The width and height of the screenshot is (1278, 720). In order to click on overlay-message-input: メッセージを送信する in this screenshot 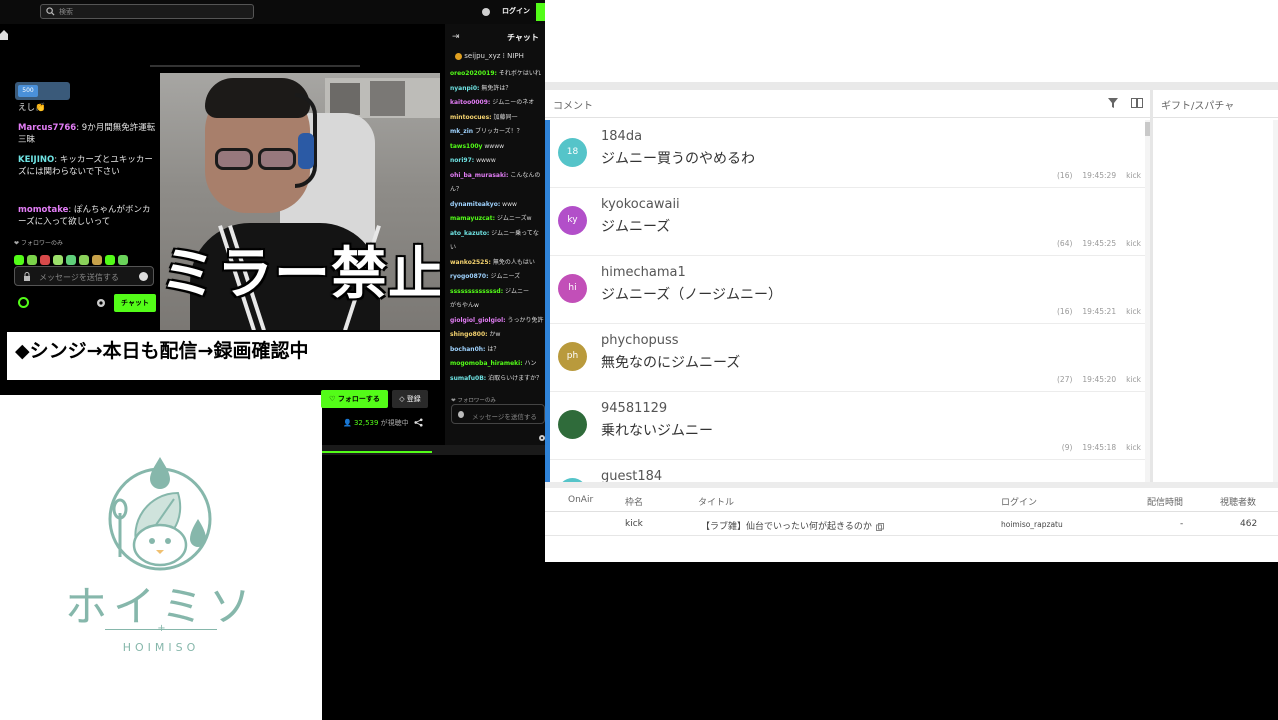, I will do `click(84, 276)`.